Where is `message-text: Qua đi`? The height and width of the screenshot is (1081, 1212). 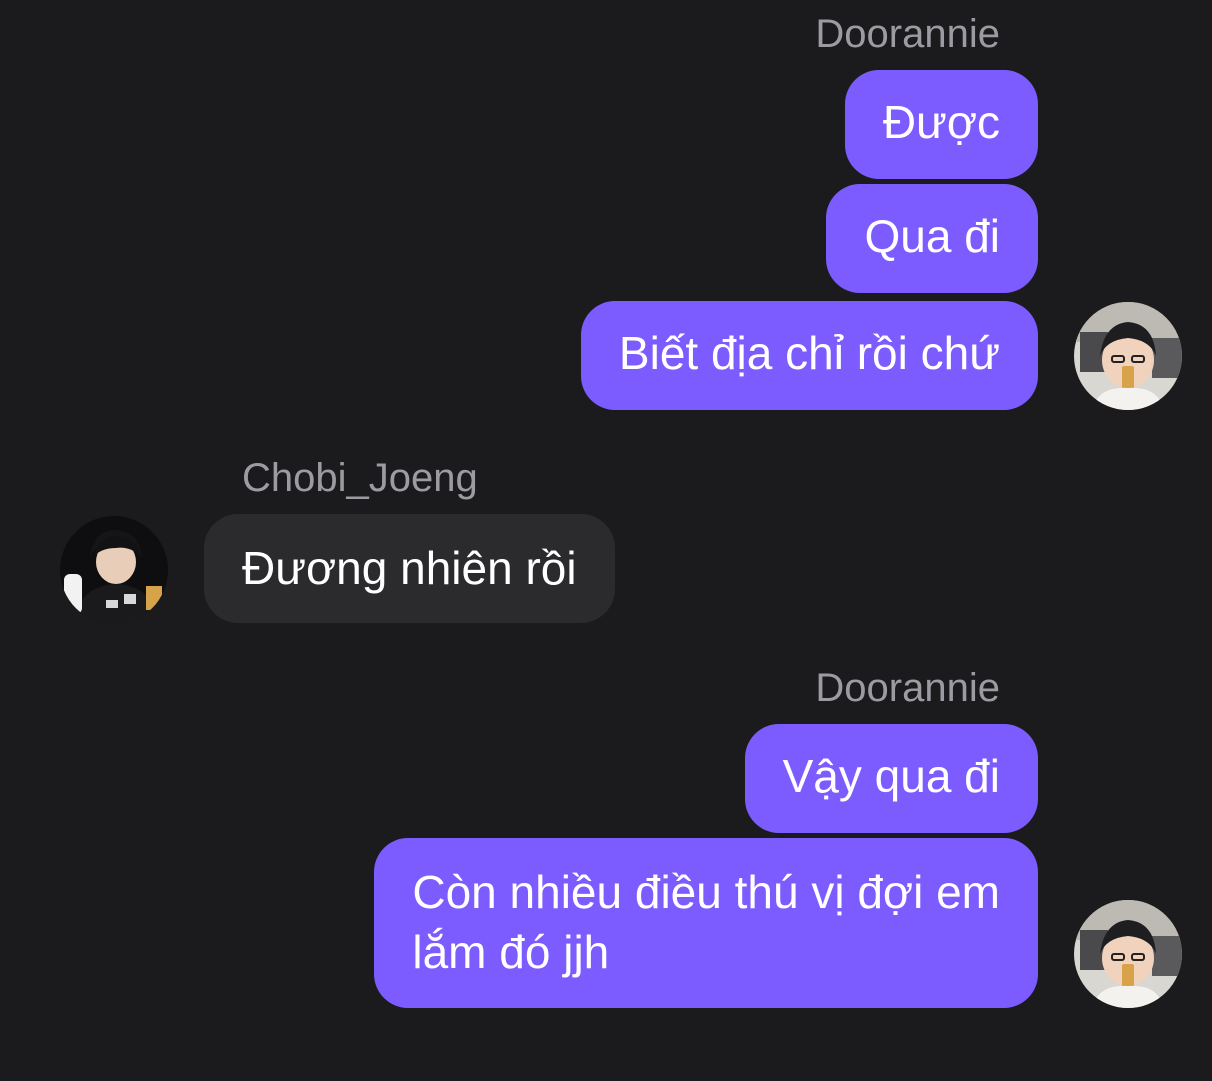 message-text: Qua đi is located at coordinates (932, 236).